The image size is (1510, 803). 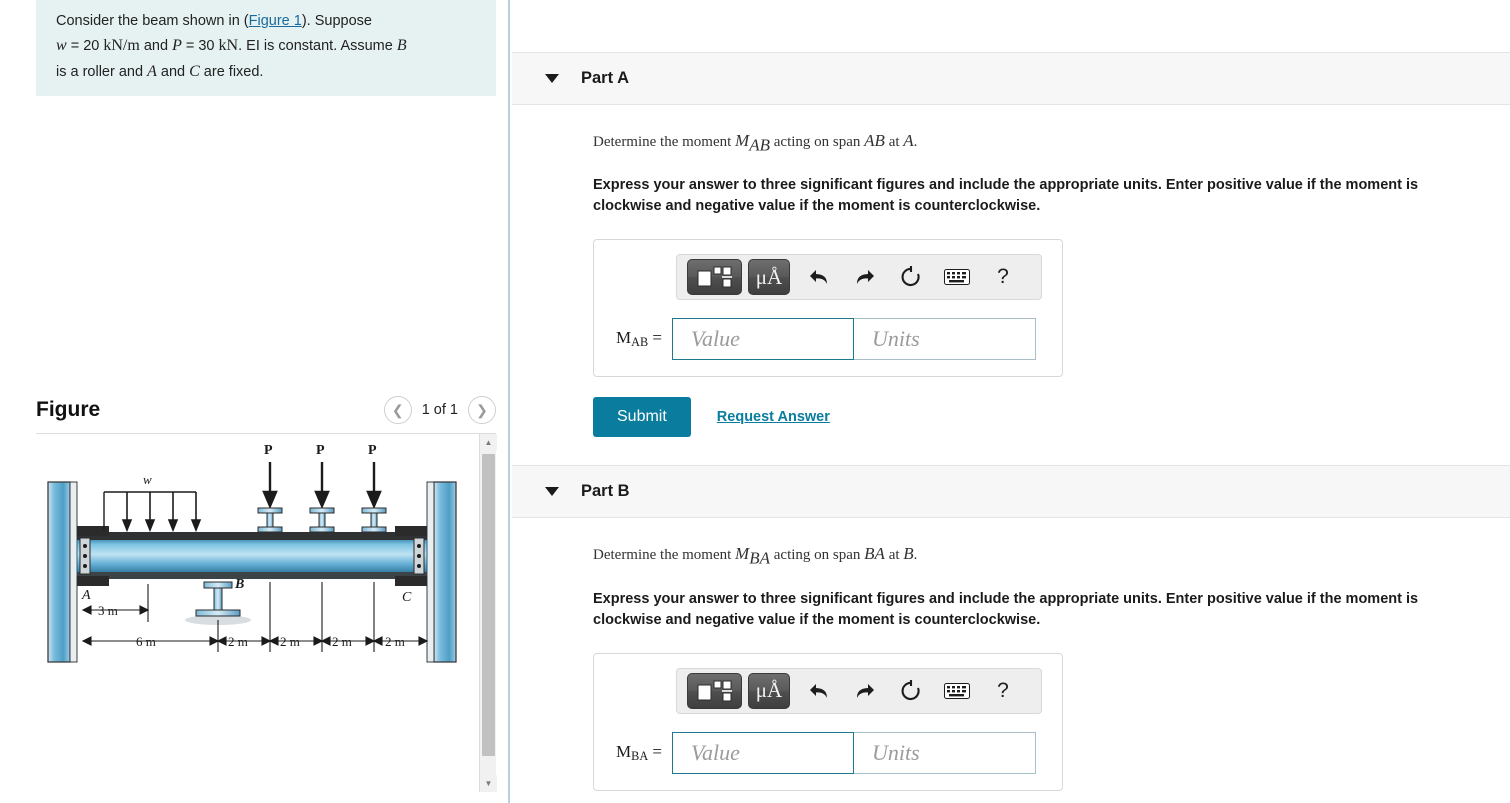 What do you see at coordinates (147, 479) in the screenshot?
I see `w-label: w` at bounding box center [147, 479].